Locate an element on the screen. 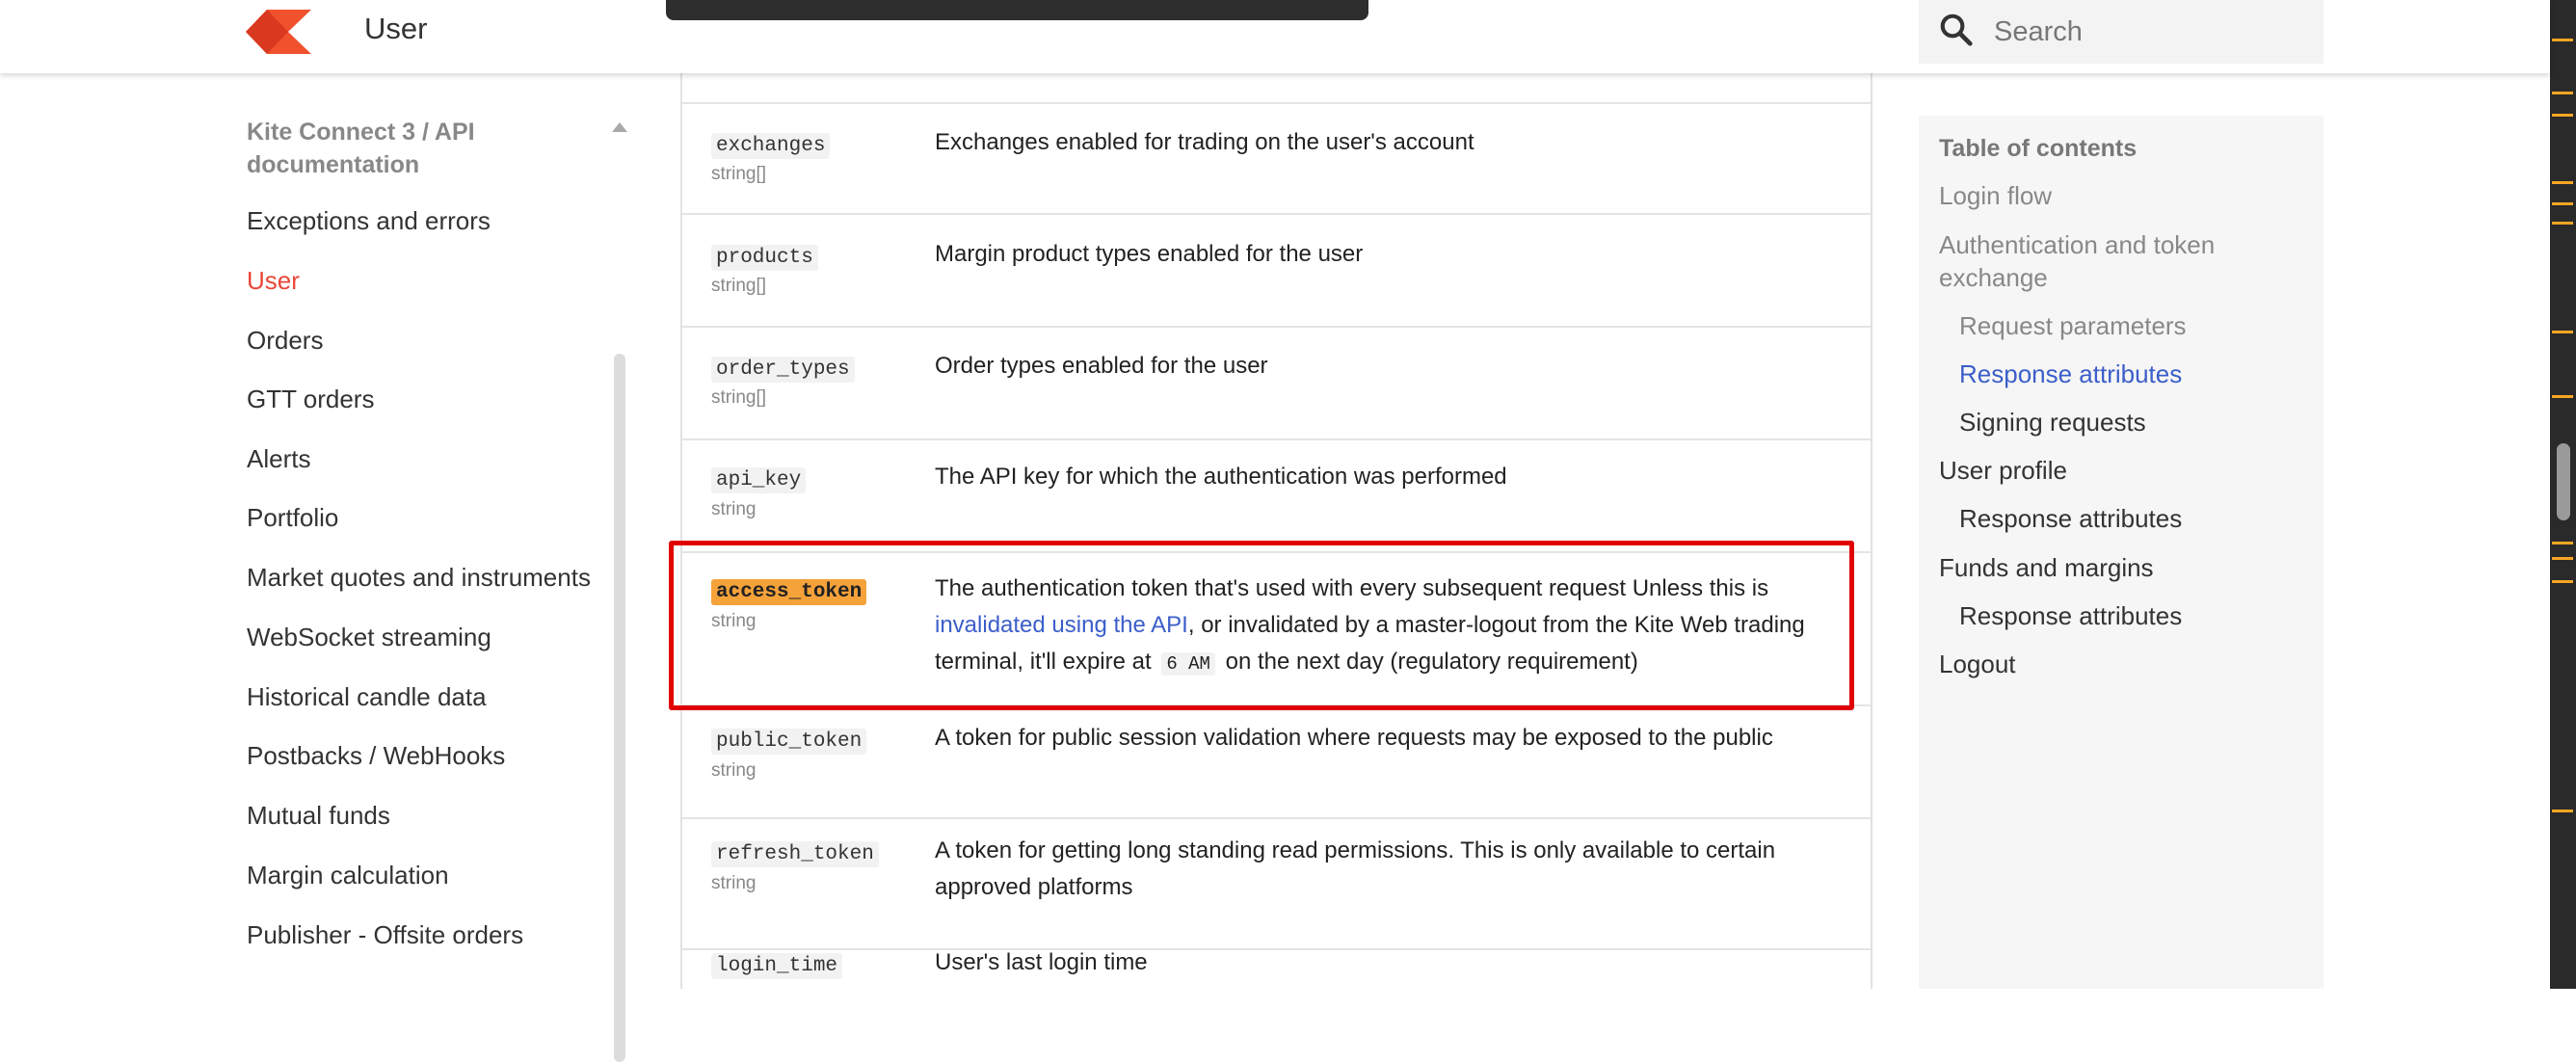 The height and width of the screenshot is (1062, 2576). table-row: login_time User's last login time is located at coordinates (1276, 969).